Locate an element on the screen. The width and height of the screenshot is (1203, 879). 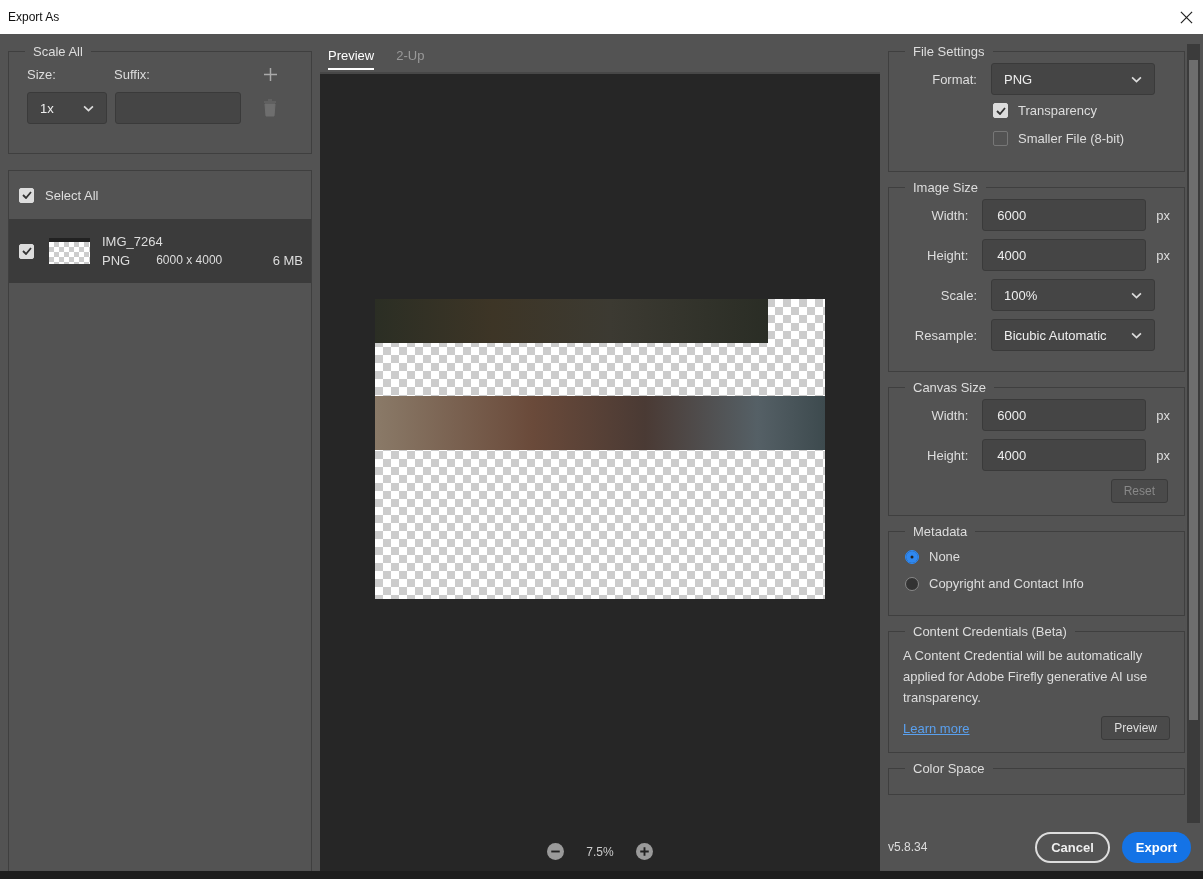
section-title: Scale All is located at coordinates (58, 51).